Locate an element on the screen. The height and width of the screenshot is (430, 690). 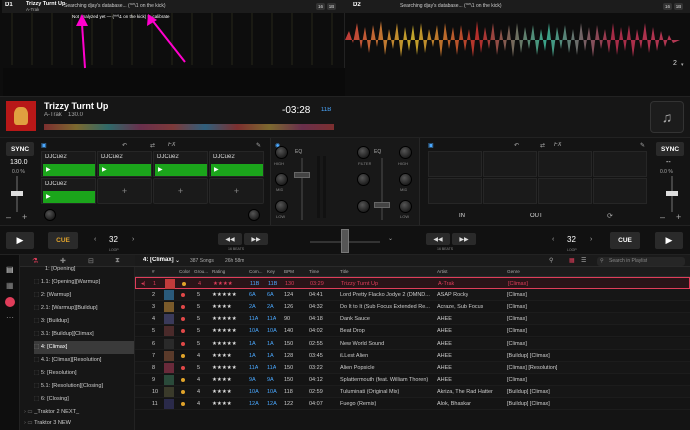
tree-item-10: ⬚ 5.1: [Resolution][Closing] is located at coordinates (84, 386).